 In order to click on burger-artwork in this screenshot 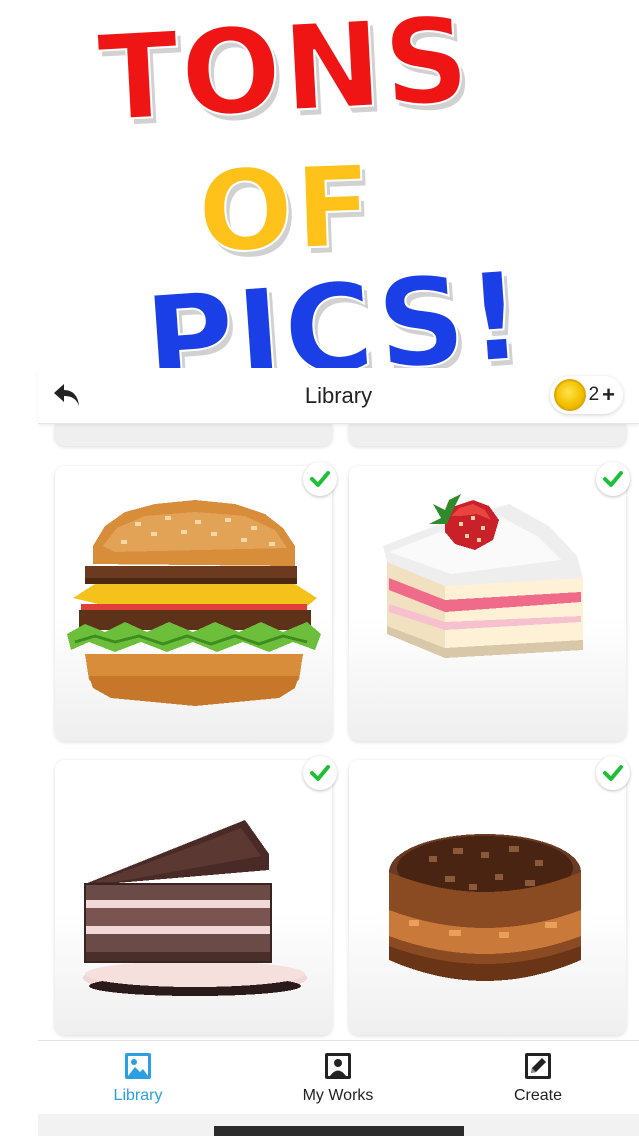, I will do `click(194, 603)`.